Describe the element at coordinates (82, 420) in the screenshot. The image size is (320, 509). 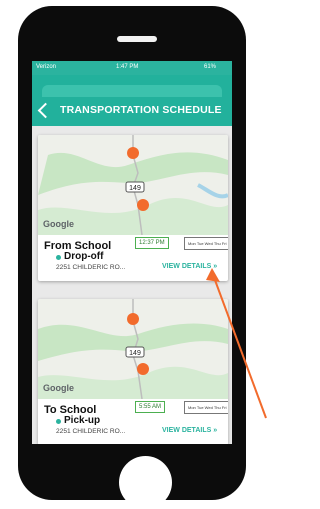
I see `trip-type: Pick-up` at that location.